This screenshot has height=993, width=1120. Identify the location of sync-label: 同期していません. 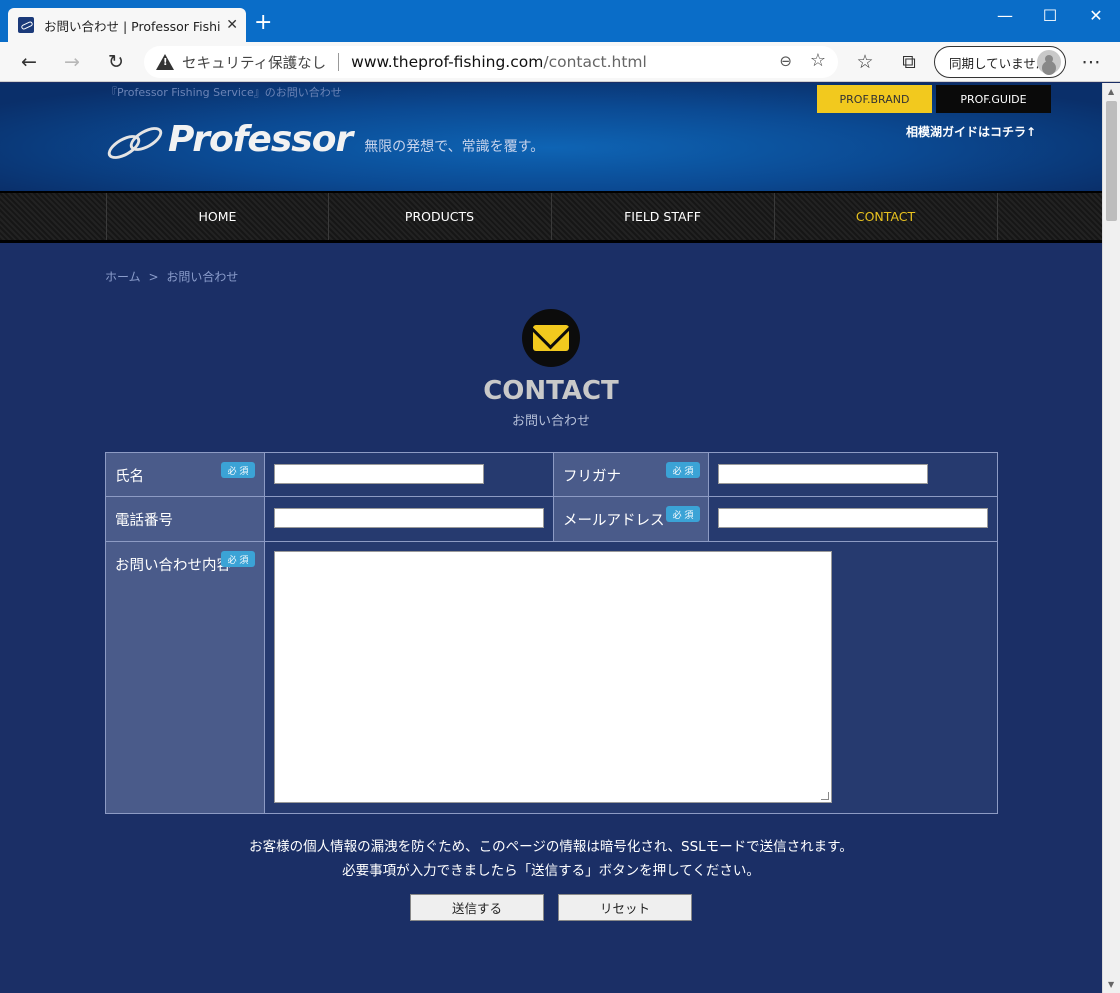
(999, 63).